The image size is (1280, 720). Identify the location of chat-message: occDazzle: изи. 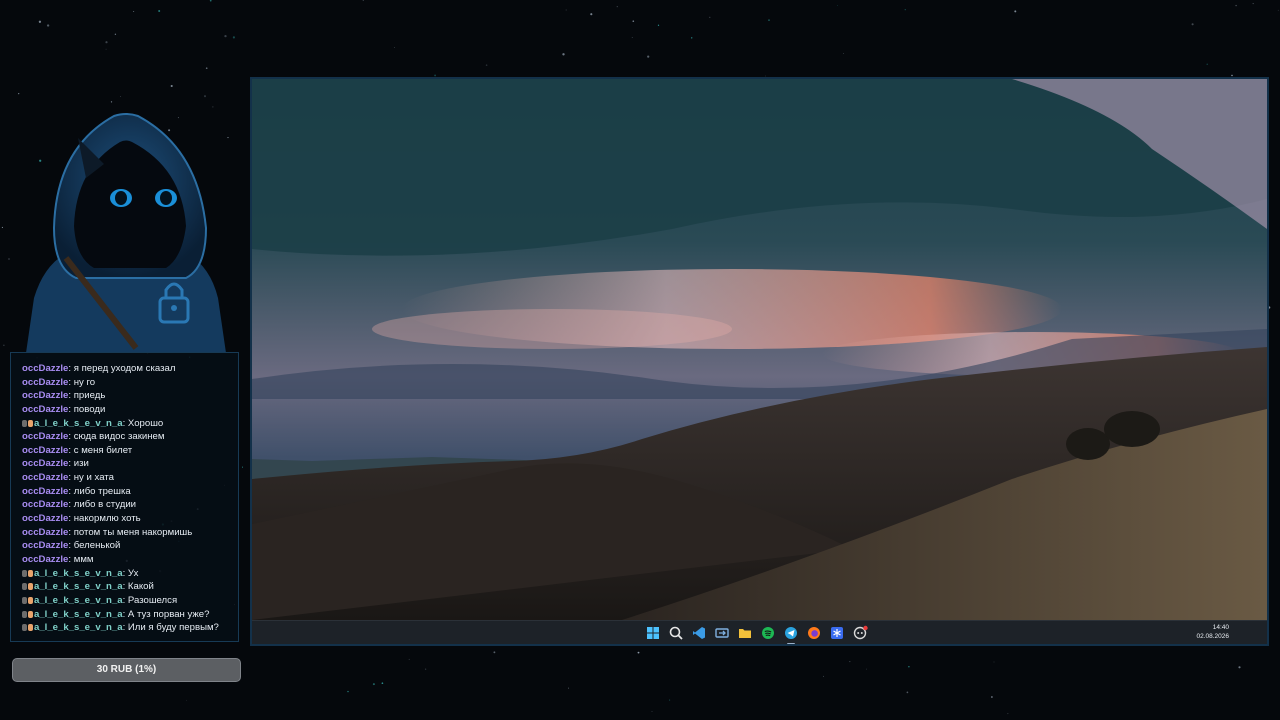
(130, 464).